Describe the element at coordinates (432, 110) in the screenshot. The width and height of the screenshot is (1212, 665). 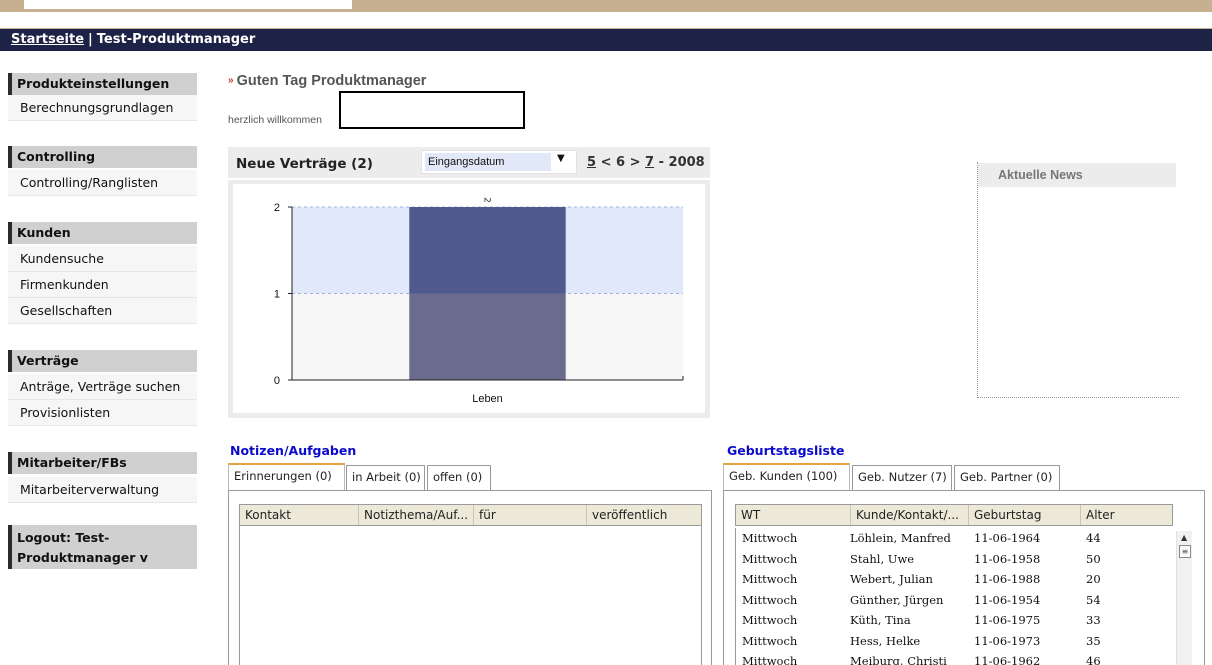
I see `redacted-name-box` at that location.